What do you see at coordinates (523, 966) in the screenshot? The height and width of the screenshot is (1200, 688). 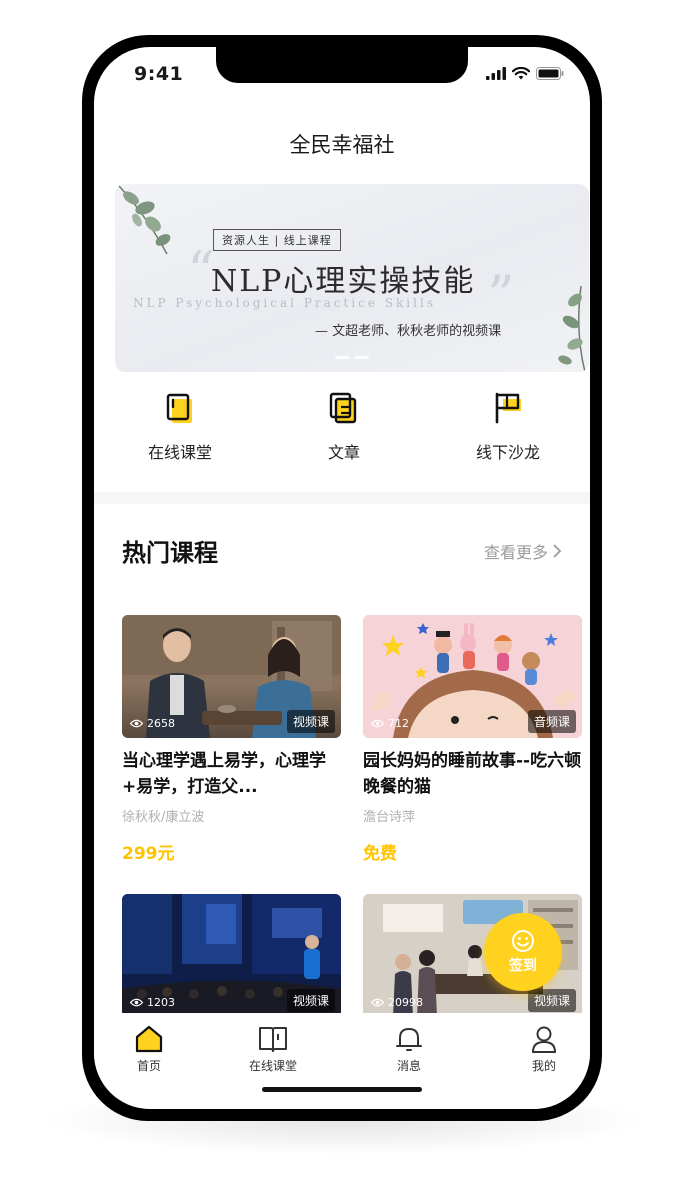 I see `sign-in-label: 签到` at bounding box center [523, 966].